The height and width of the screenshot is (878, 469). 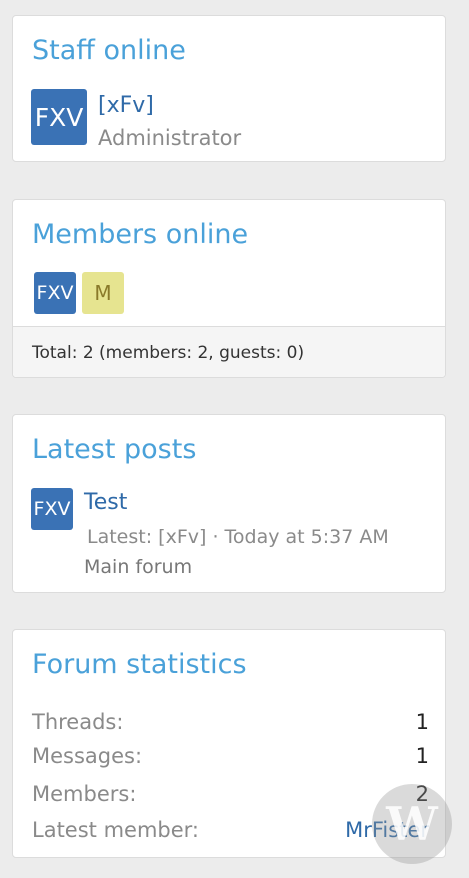 What do you see at coordinates (84, 794) in the screenshot?
I see `stat-label: Members:` at bounding box center [84, 794].